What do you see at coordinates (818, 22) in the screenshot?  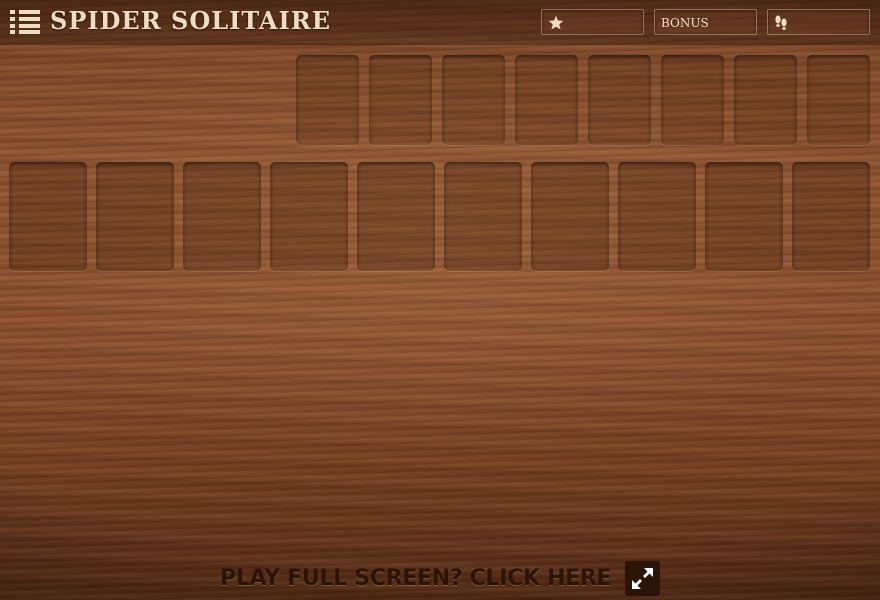 I see `moves-display` at bounding box center [818, 22].